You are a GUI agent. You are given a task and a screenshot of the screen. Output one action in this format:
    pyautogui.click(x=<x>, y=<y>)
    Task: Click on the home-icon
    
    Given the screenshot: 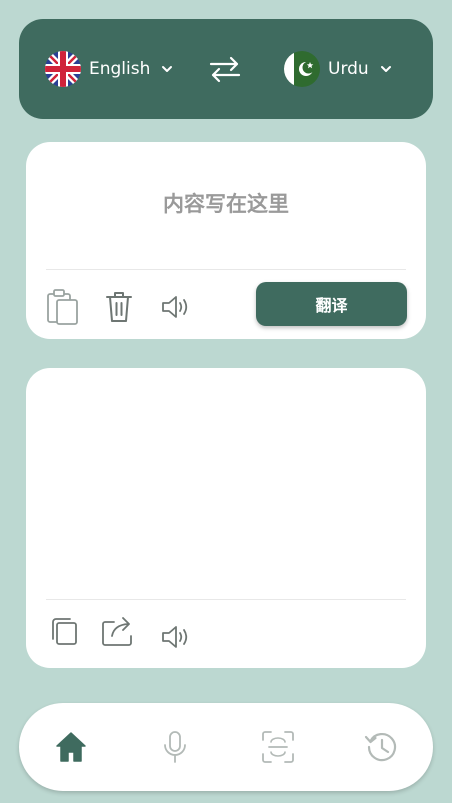 What is the action you would take?
    pyautogui.click(x=71, y=747)
    